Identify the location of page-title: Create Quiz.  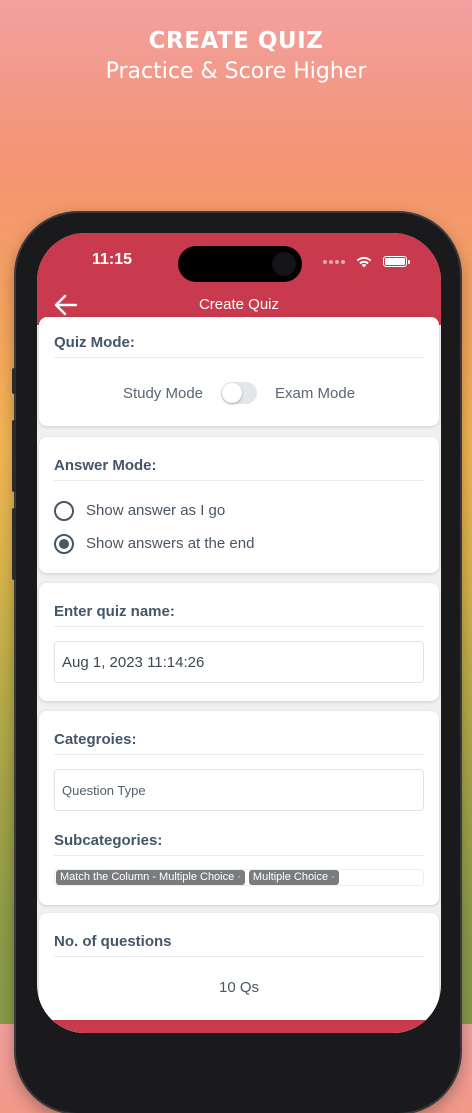
(239, 304).